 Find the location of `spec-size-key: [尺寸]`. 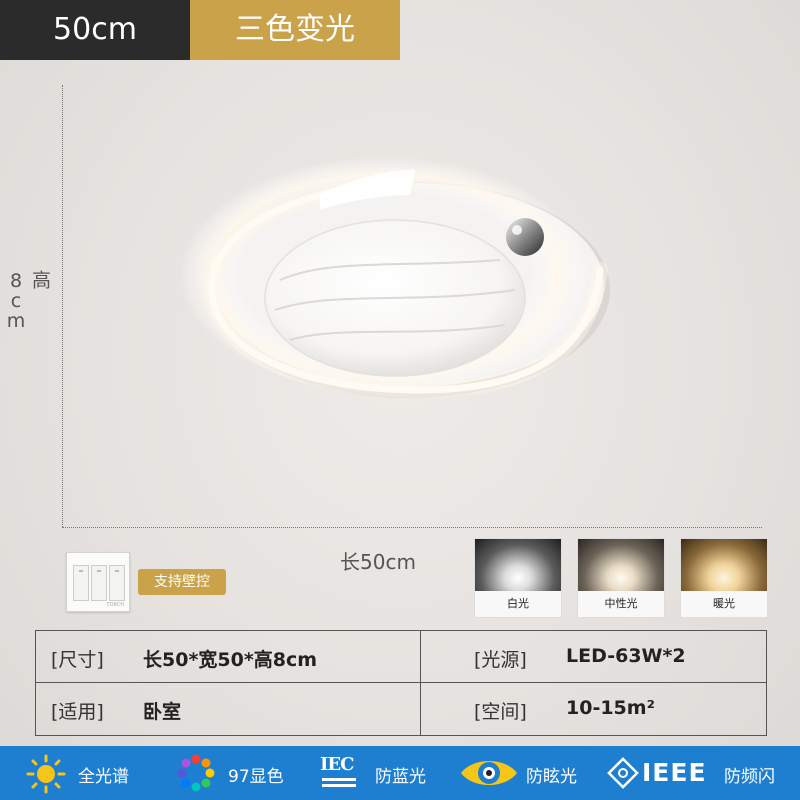

spec-size-key: [尺寸] is located at coordinates (77, 660).